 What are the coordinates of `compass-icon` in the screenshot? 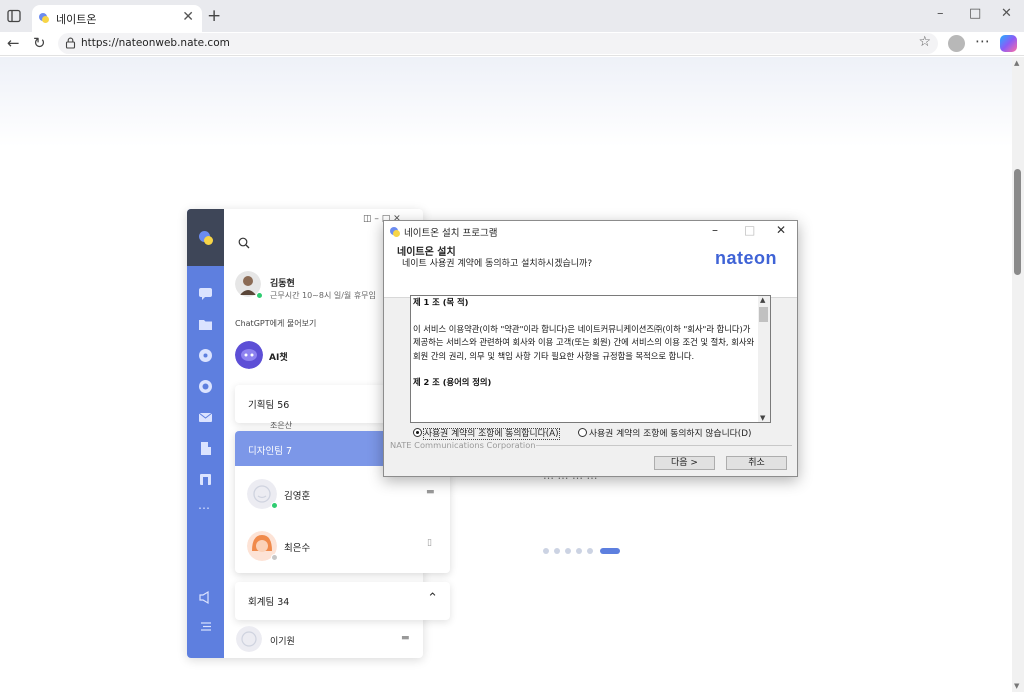 It's located at (205, 355).